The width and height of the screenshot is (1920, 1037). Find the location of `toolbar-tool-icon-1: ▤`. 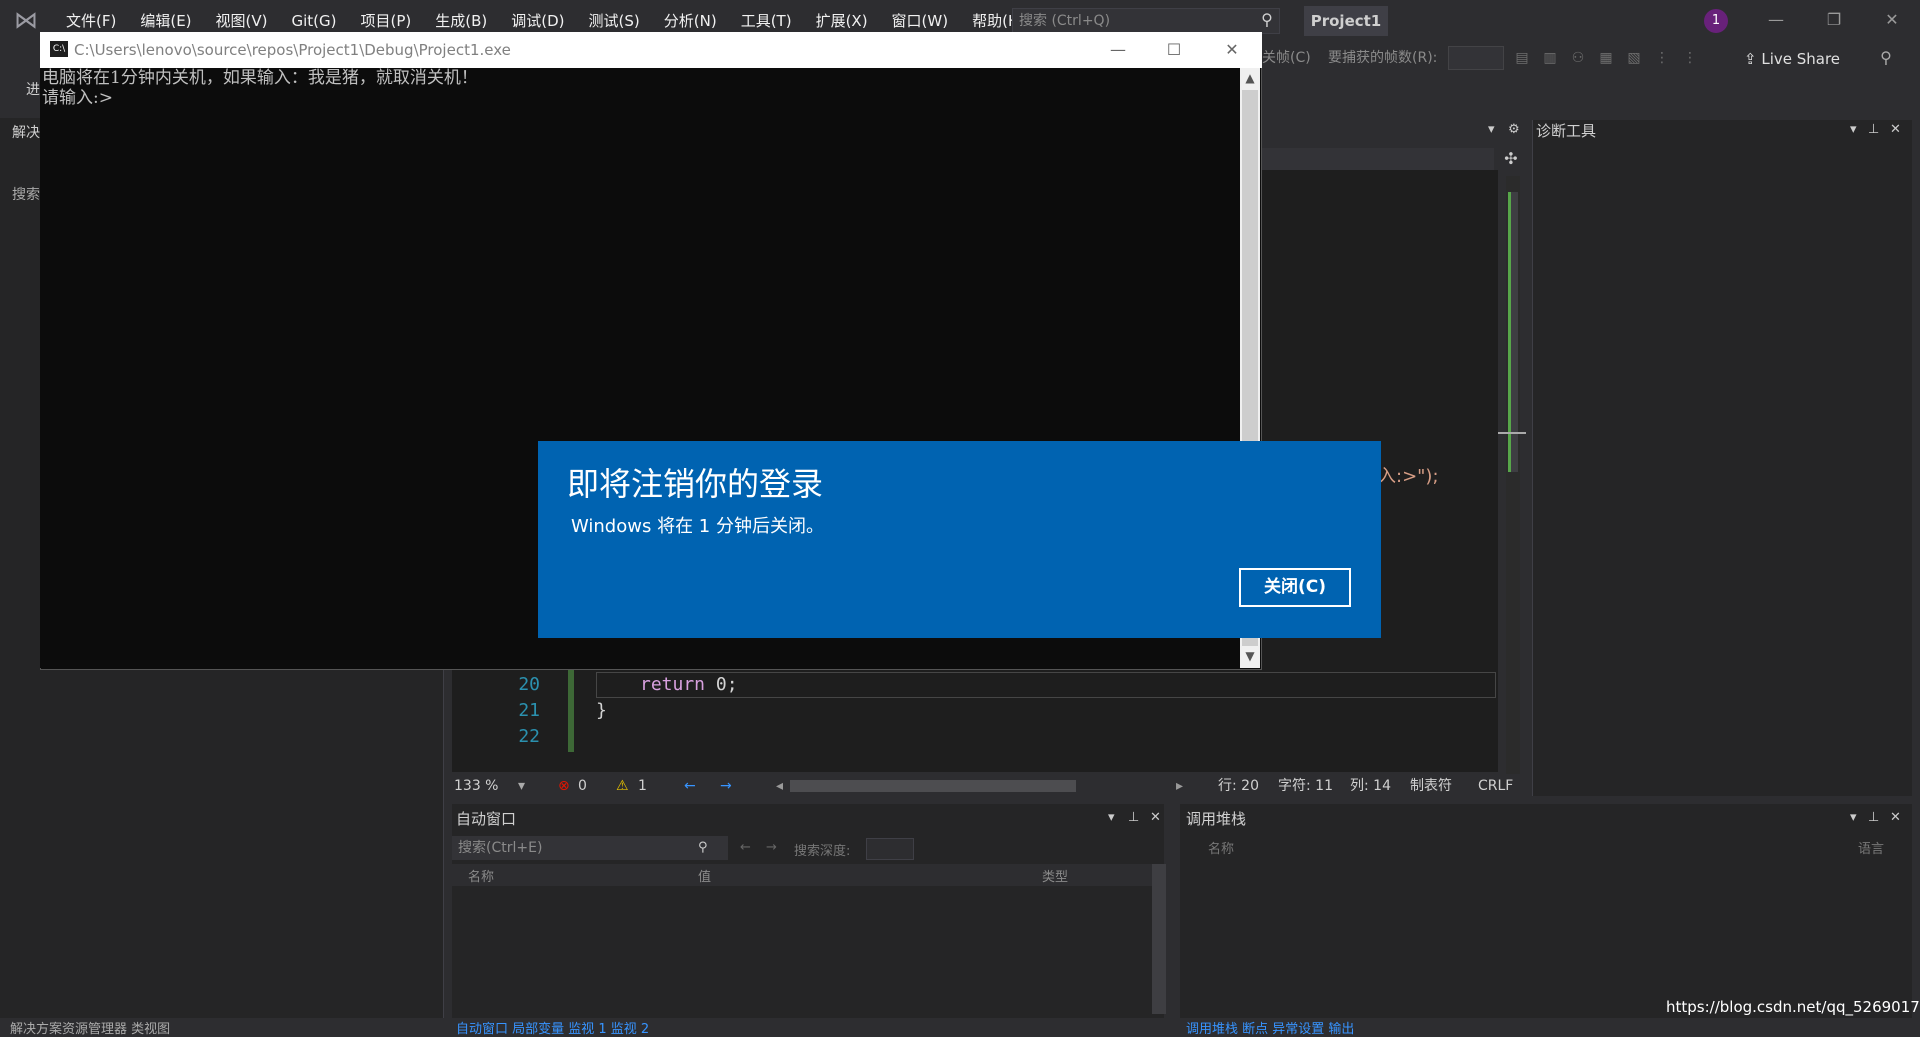

toolbar-tool-icon-1: ▤ is located at coordinates (1522, 58).